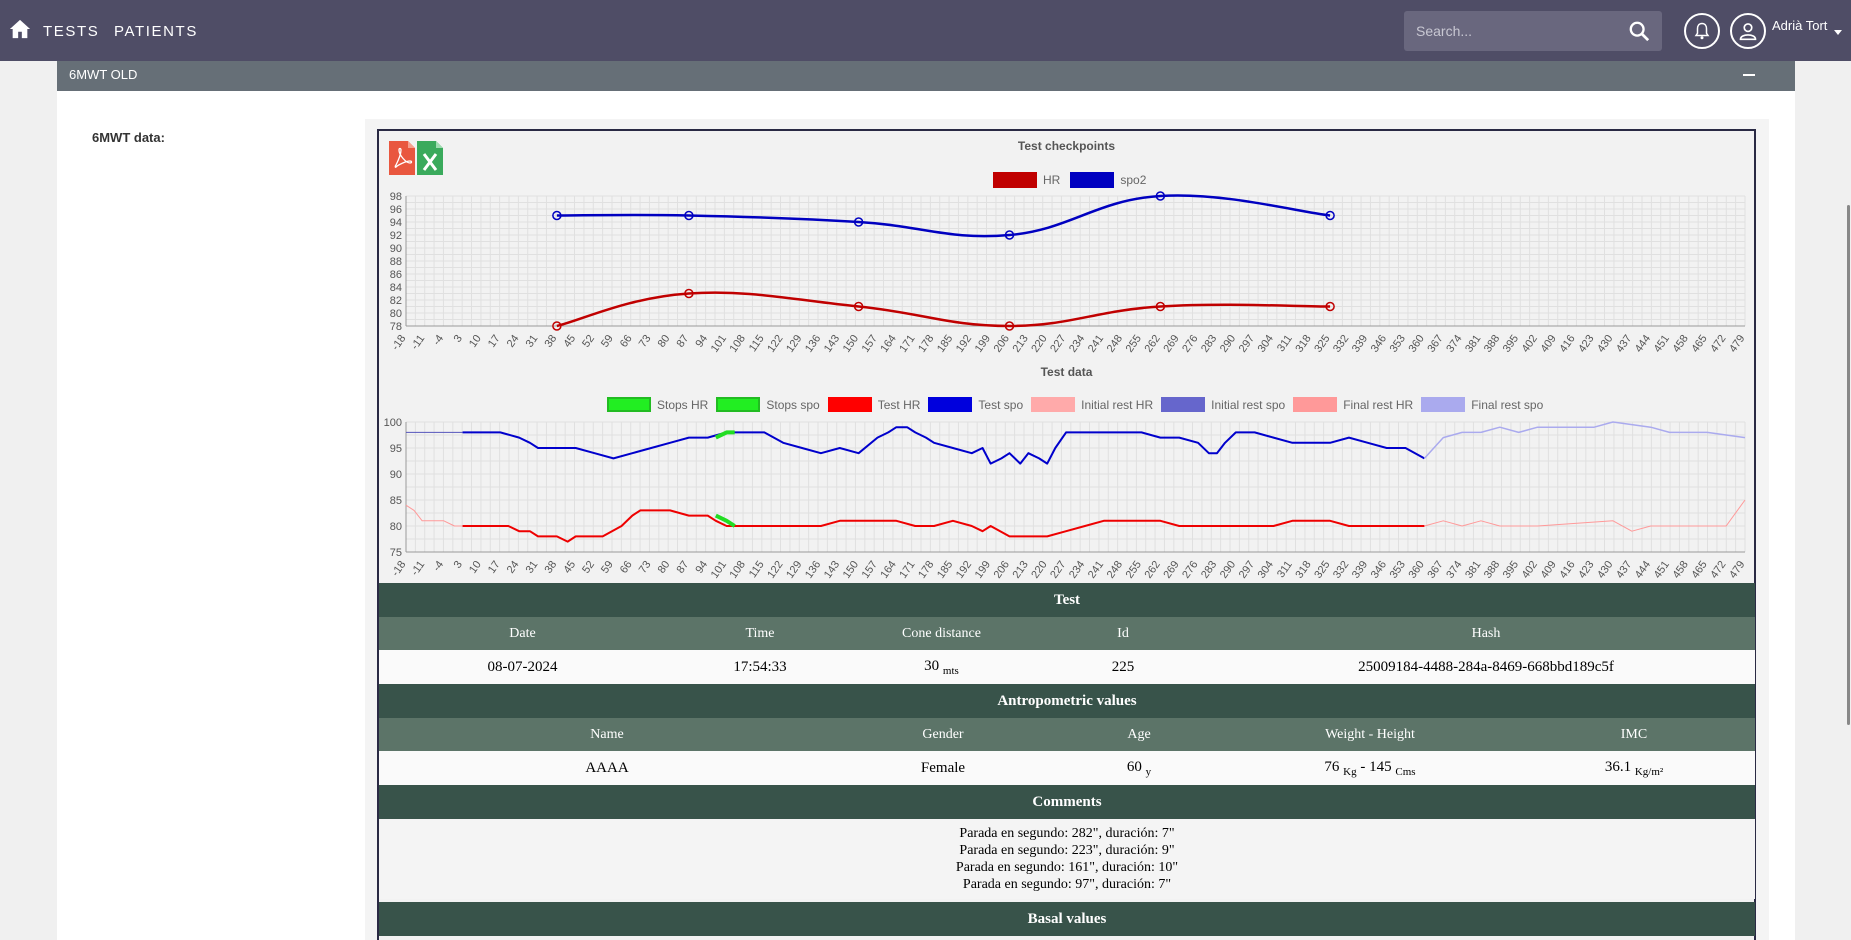 The image size is (1851, 940). What do you see at coordinates (888, 570) in the screenshot?
I see `x-tick-label: 164` at bounding box center [888, 570].